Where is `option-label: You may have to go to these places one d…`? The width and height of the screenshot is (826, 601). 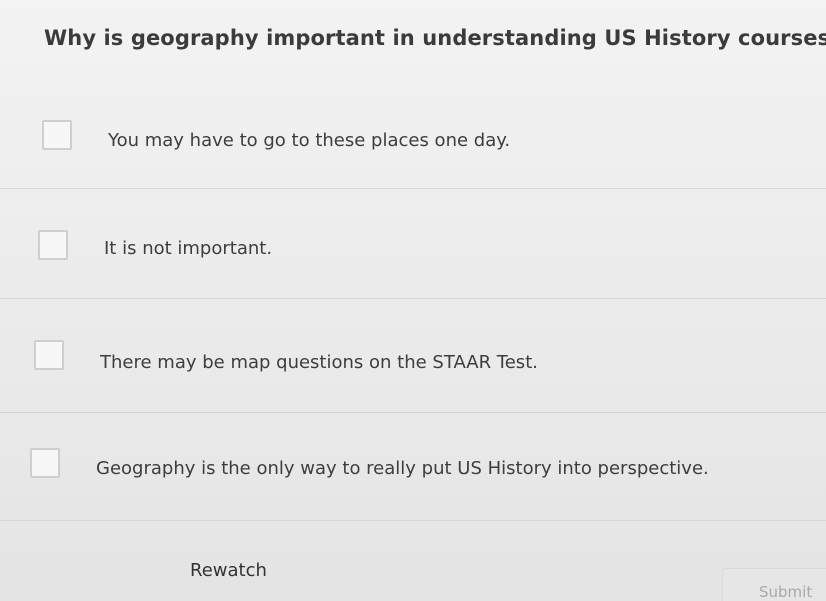
option-label: You may have to go to these places one d… is located at coordinates (309, 140).